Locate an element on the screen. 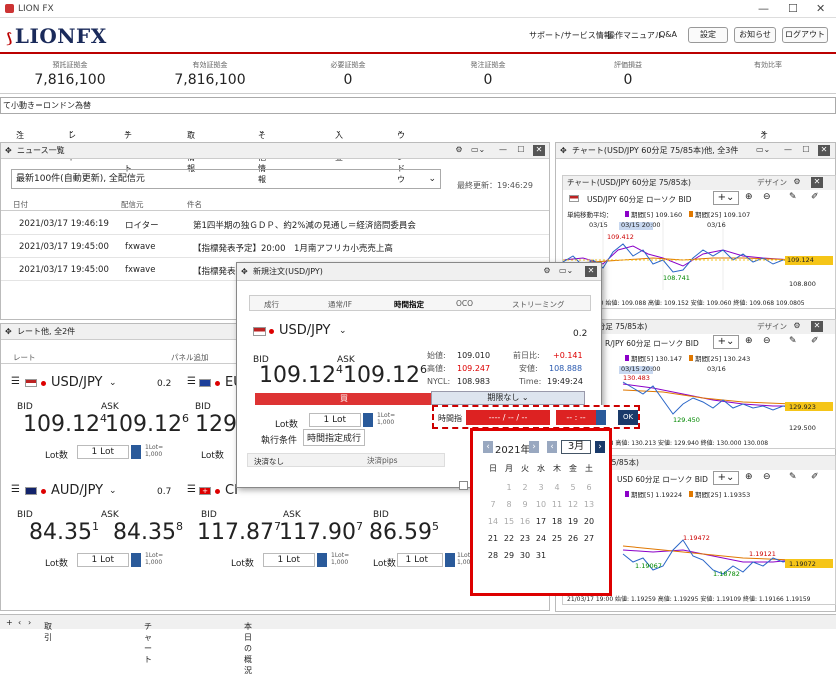 This screenshot has width=836, height=676. tab-streaming: ストリーミング is located at coordinates (538, 304).